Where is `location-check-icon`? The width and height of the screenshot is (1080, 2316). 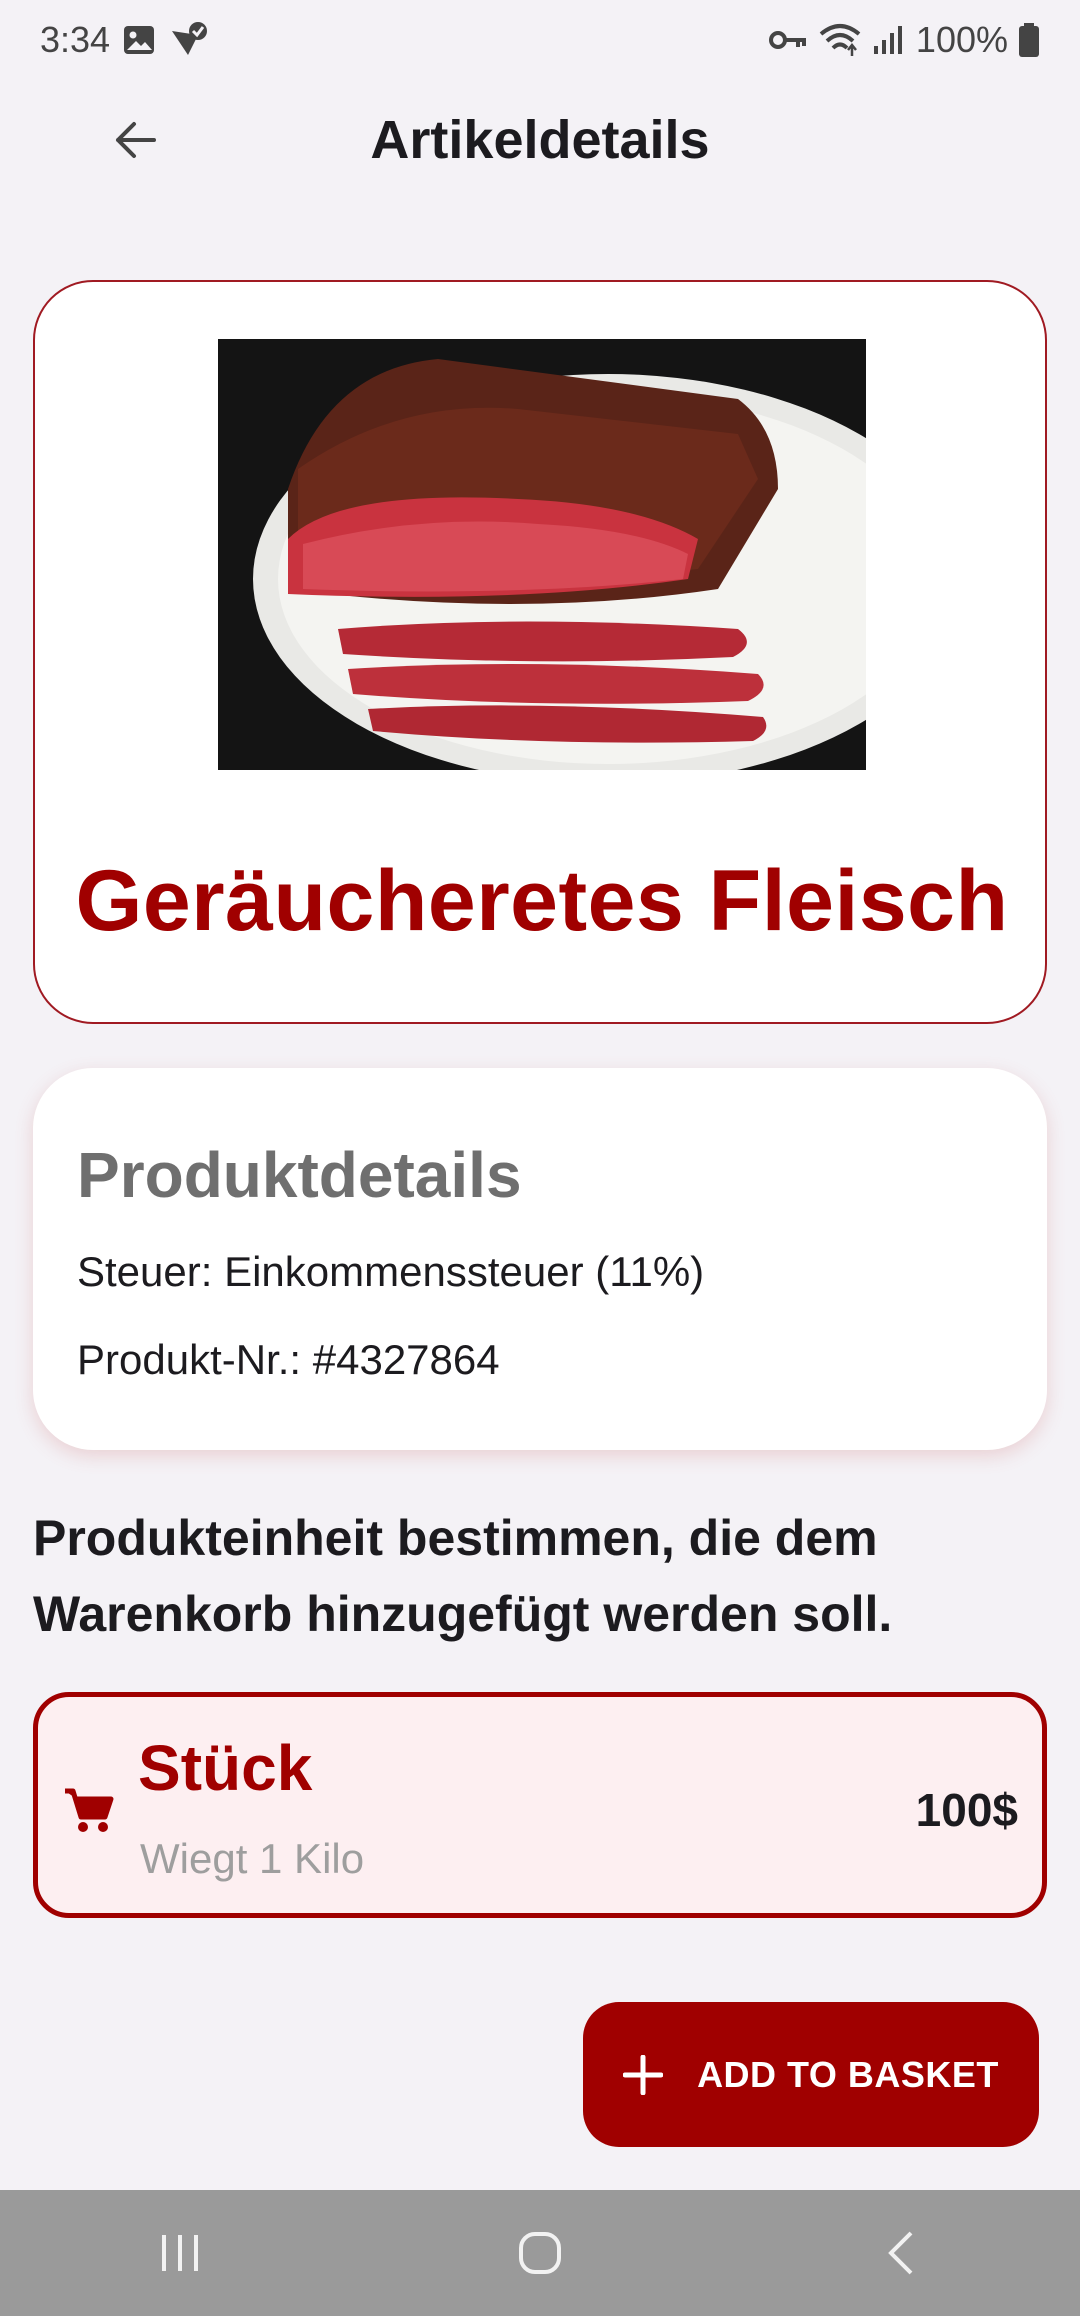 location-check-icon is located at coordinates (190, 38).